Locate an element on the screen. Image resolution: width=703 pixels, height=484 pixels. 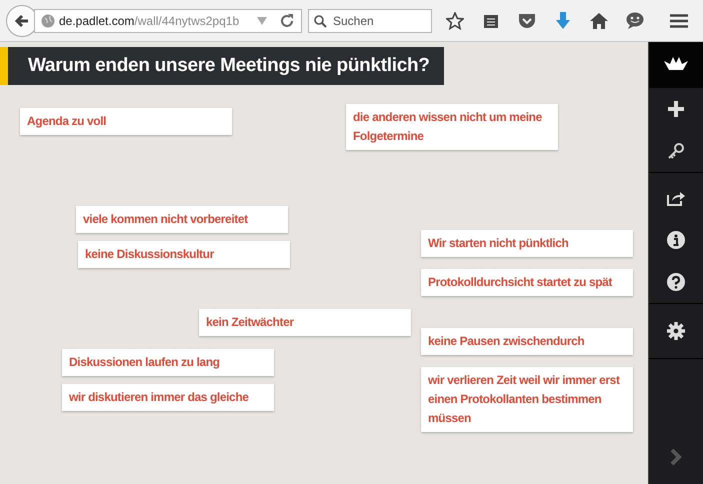
note-card: wir verlieren Zeit weil wir immer erst einen Protokollanten bestimmen müssen is located at coordinates (527, 399).